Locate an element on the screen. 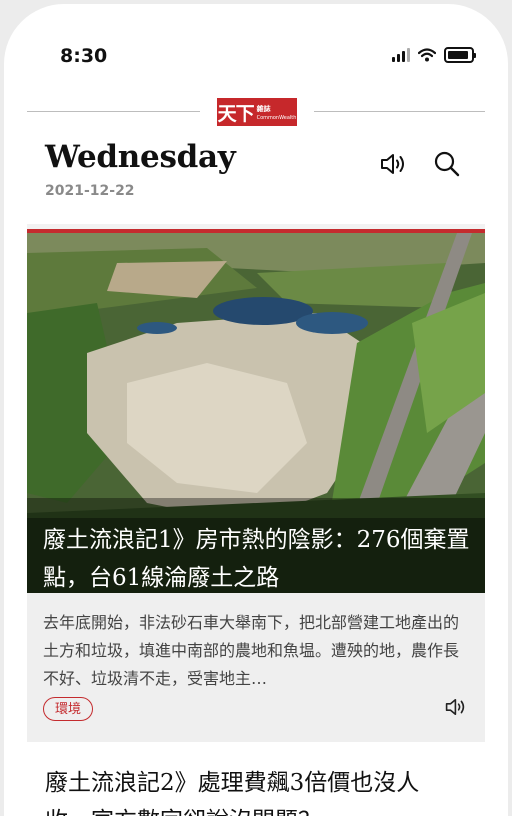 The image size is (512, 816). signal-icon is located at coordinates (401, 55).